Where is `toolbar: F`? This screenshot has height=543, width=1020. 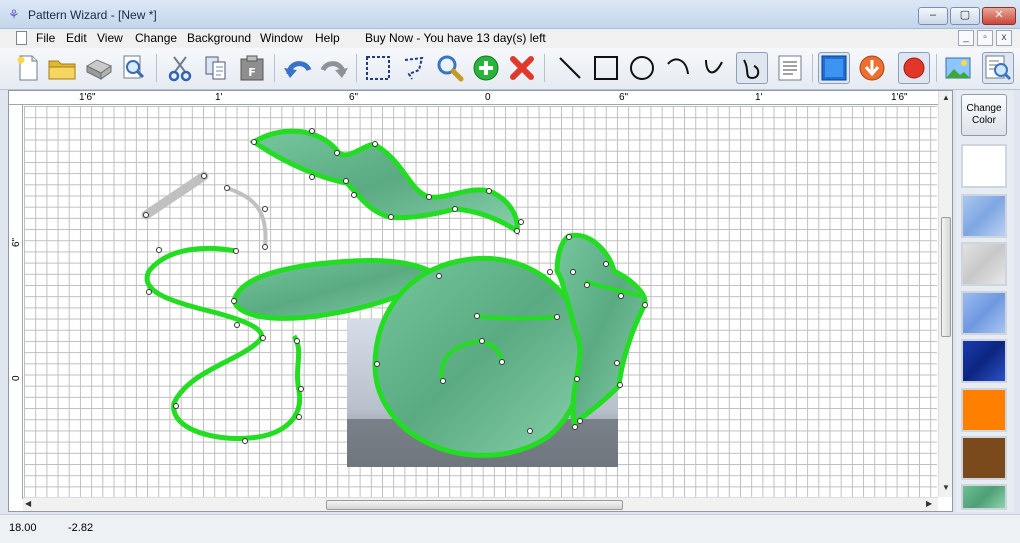
toolbar: F is located at coordinates (510, 69).